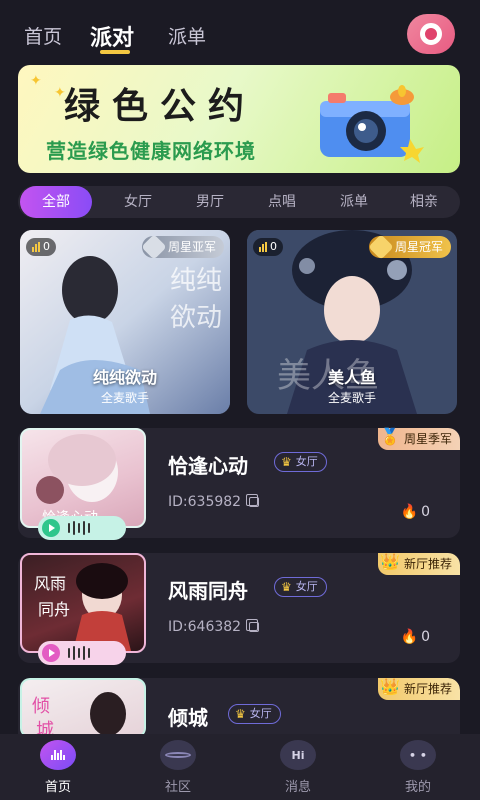 The height and width of the screenshot is (800, 480). Describe the element at coordinates (160, 106) in the screenshot. I see `banner-title: 绿色公约` at that location.